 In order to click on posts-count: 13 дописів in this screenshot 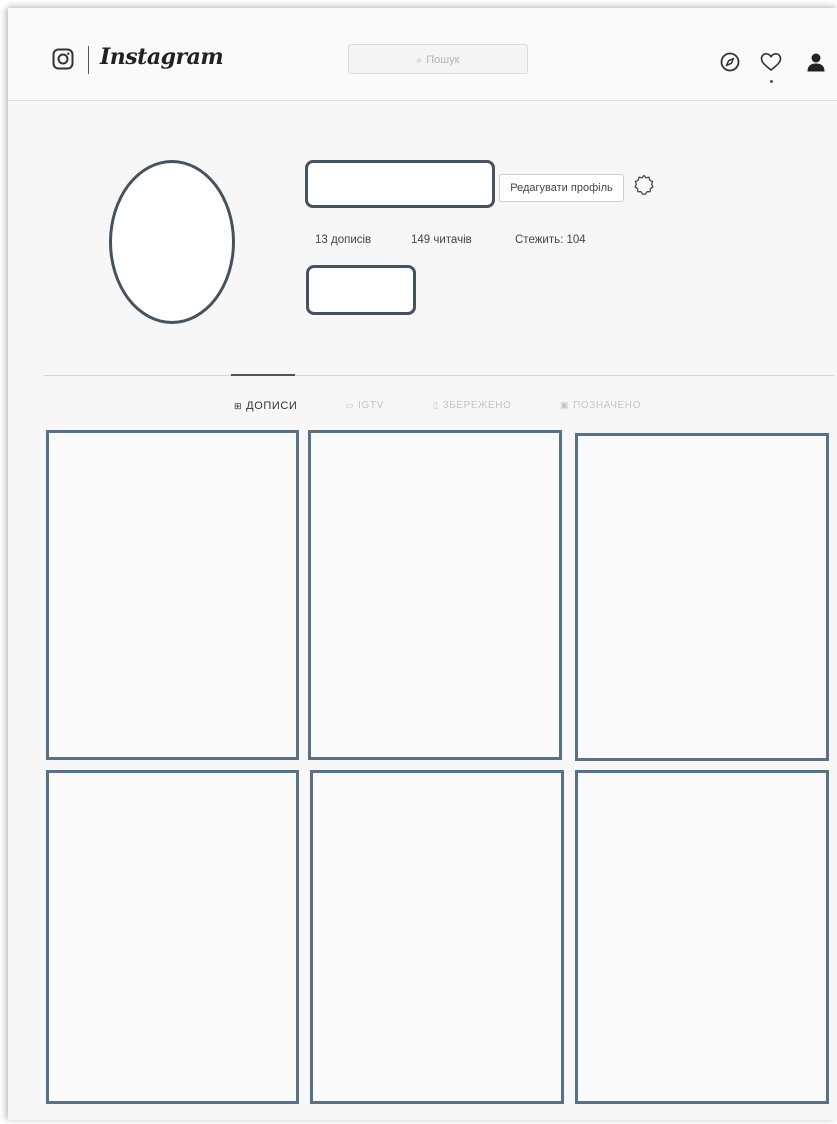, I will do `click(343, 240)`.